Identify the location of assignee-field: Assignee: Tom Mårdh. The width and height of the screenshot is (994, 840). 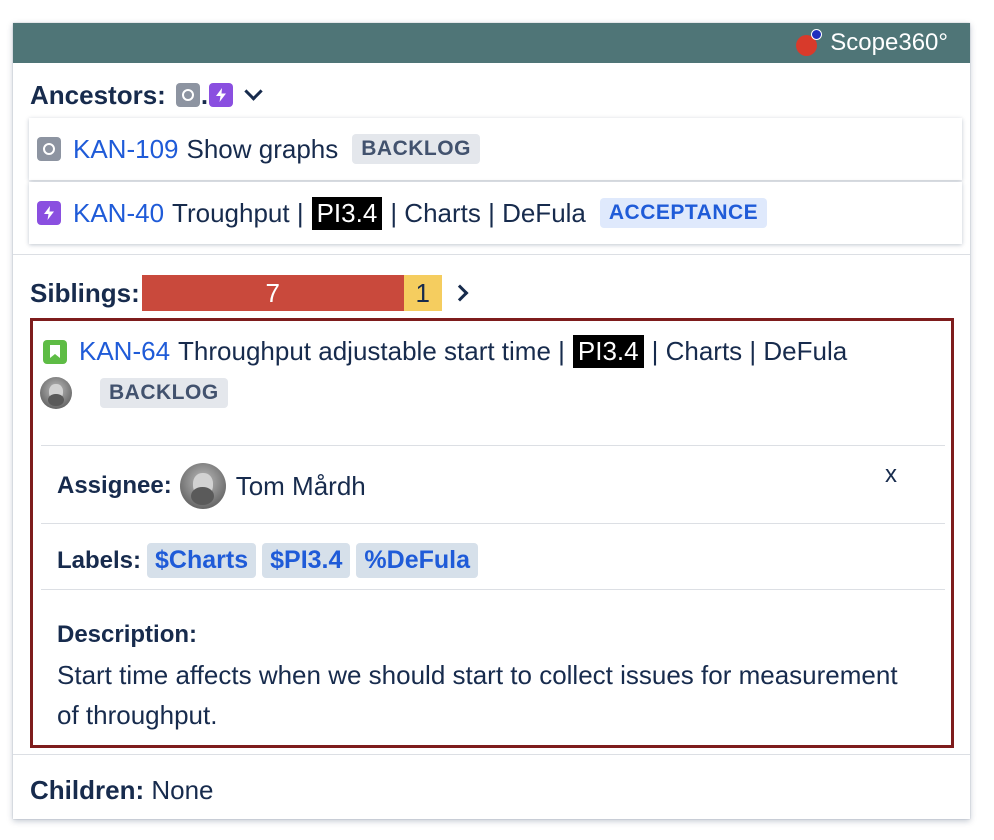
(211, 486).